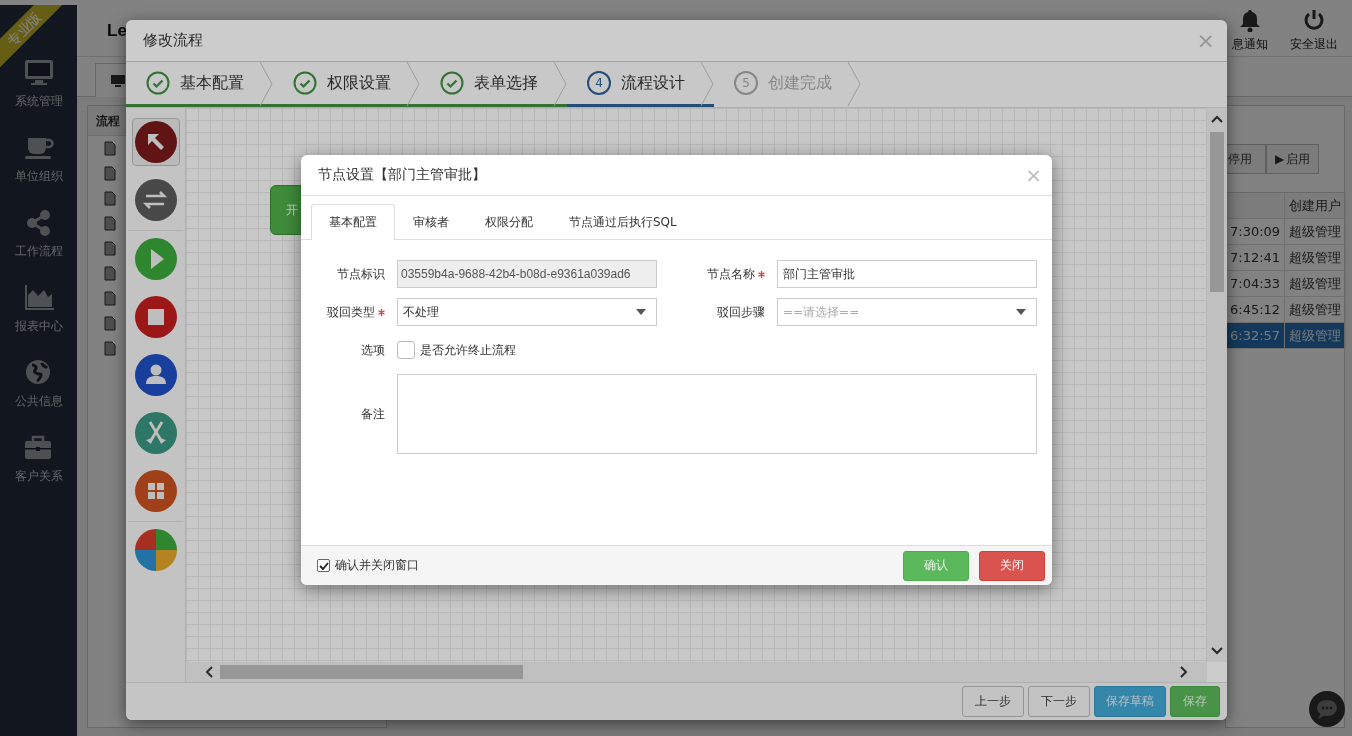 This screenshot has height=736, width=1352. What do you see at coordinates (373, 414) in the screenshot?
I see `field-label: 备注` at bounding box center [373, 414].